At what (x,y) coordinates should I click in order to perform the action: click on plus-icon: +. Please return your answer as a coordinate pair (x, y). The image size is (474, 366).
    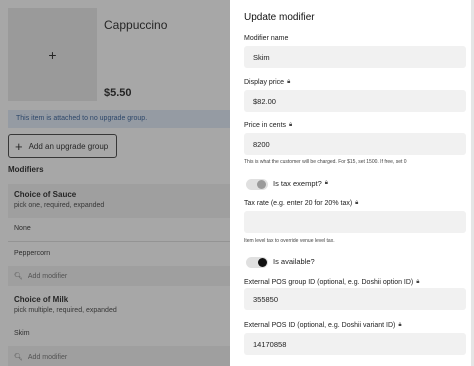
    Looking at the image, I should click on (19, 146).